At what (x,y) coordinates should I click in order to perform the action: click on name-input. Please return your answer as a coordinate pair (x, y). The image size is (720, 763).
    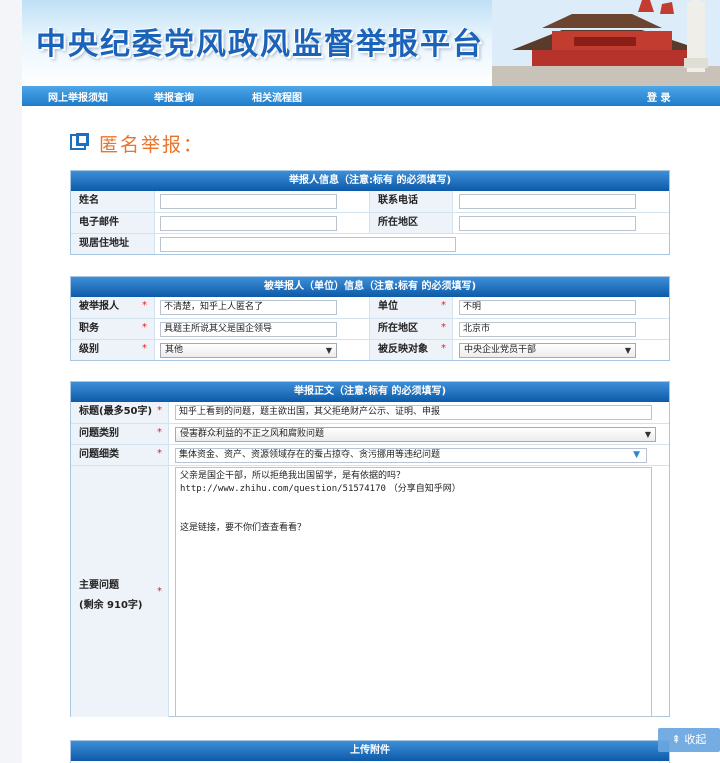
    Looking at the image, I should click on (248, 201).